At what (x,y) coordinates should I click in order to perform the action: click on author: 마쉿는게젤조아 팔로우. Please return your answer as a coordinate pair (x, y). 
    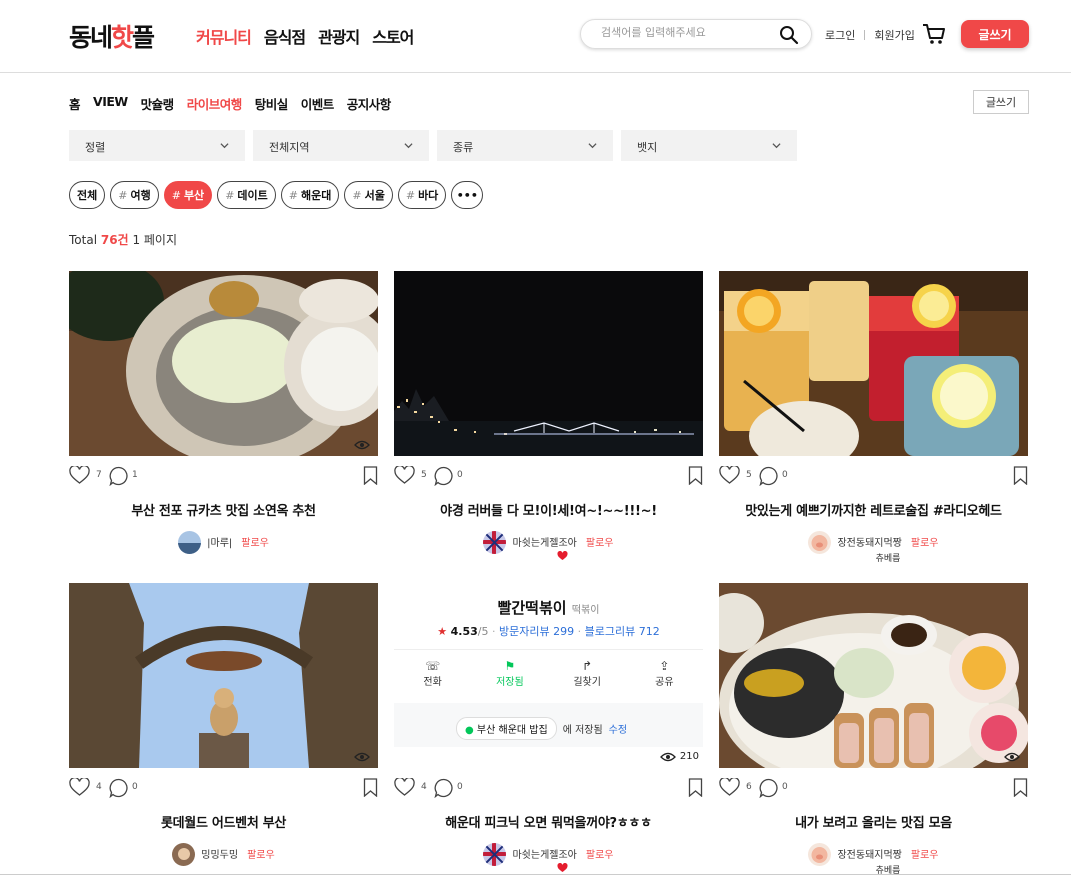
    Looking at the image, I should click on (548, 546).